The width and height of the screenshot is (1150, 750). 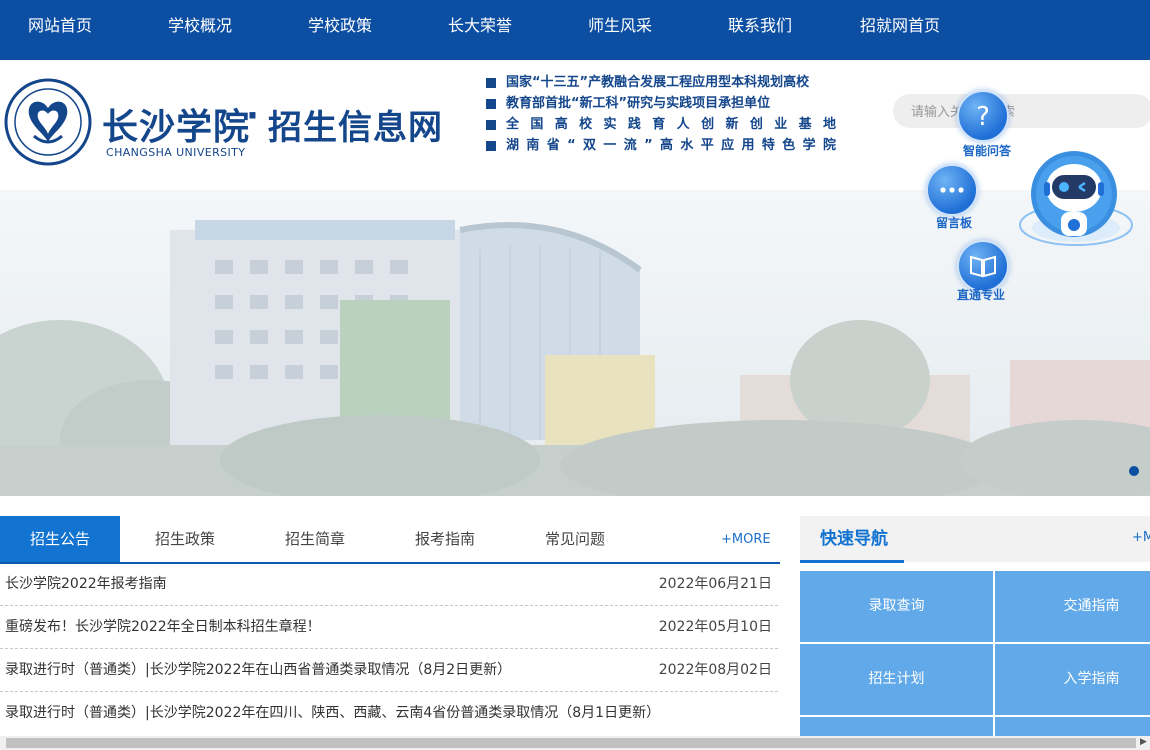 I want to click on news-more-link: +MORE, so click(x=746, y=539).